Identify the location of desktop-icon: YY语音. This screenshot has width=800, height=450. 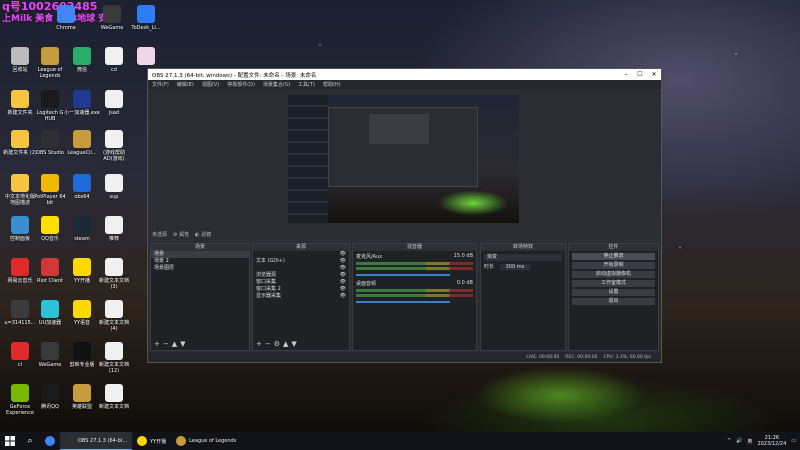
(82, 313).